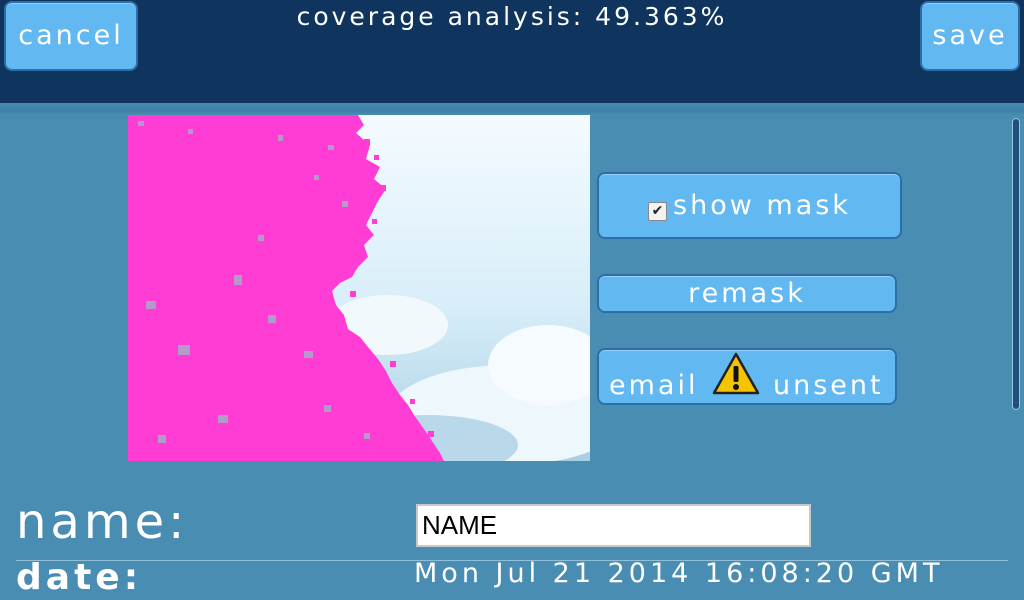 The image size is (1024, 600). Describe the element at coordinates (1016, 264) in the screenshot. I see `scrollbar` at that location.